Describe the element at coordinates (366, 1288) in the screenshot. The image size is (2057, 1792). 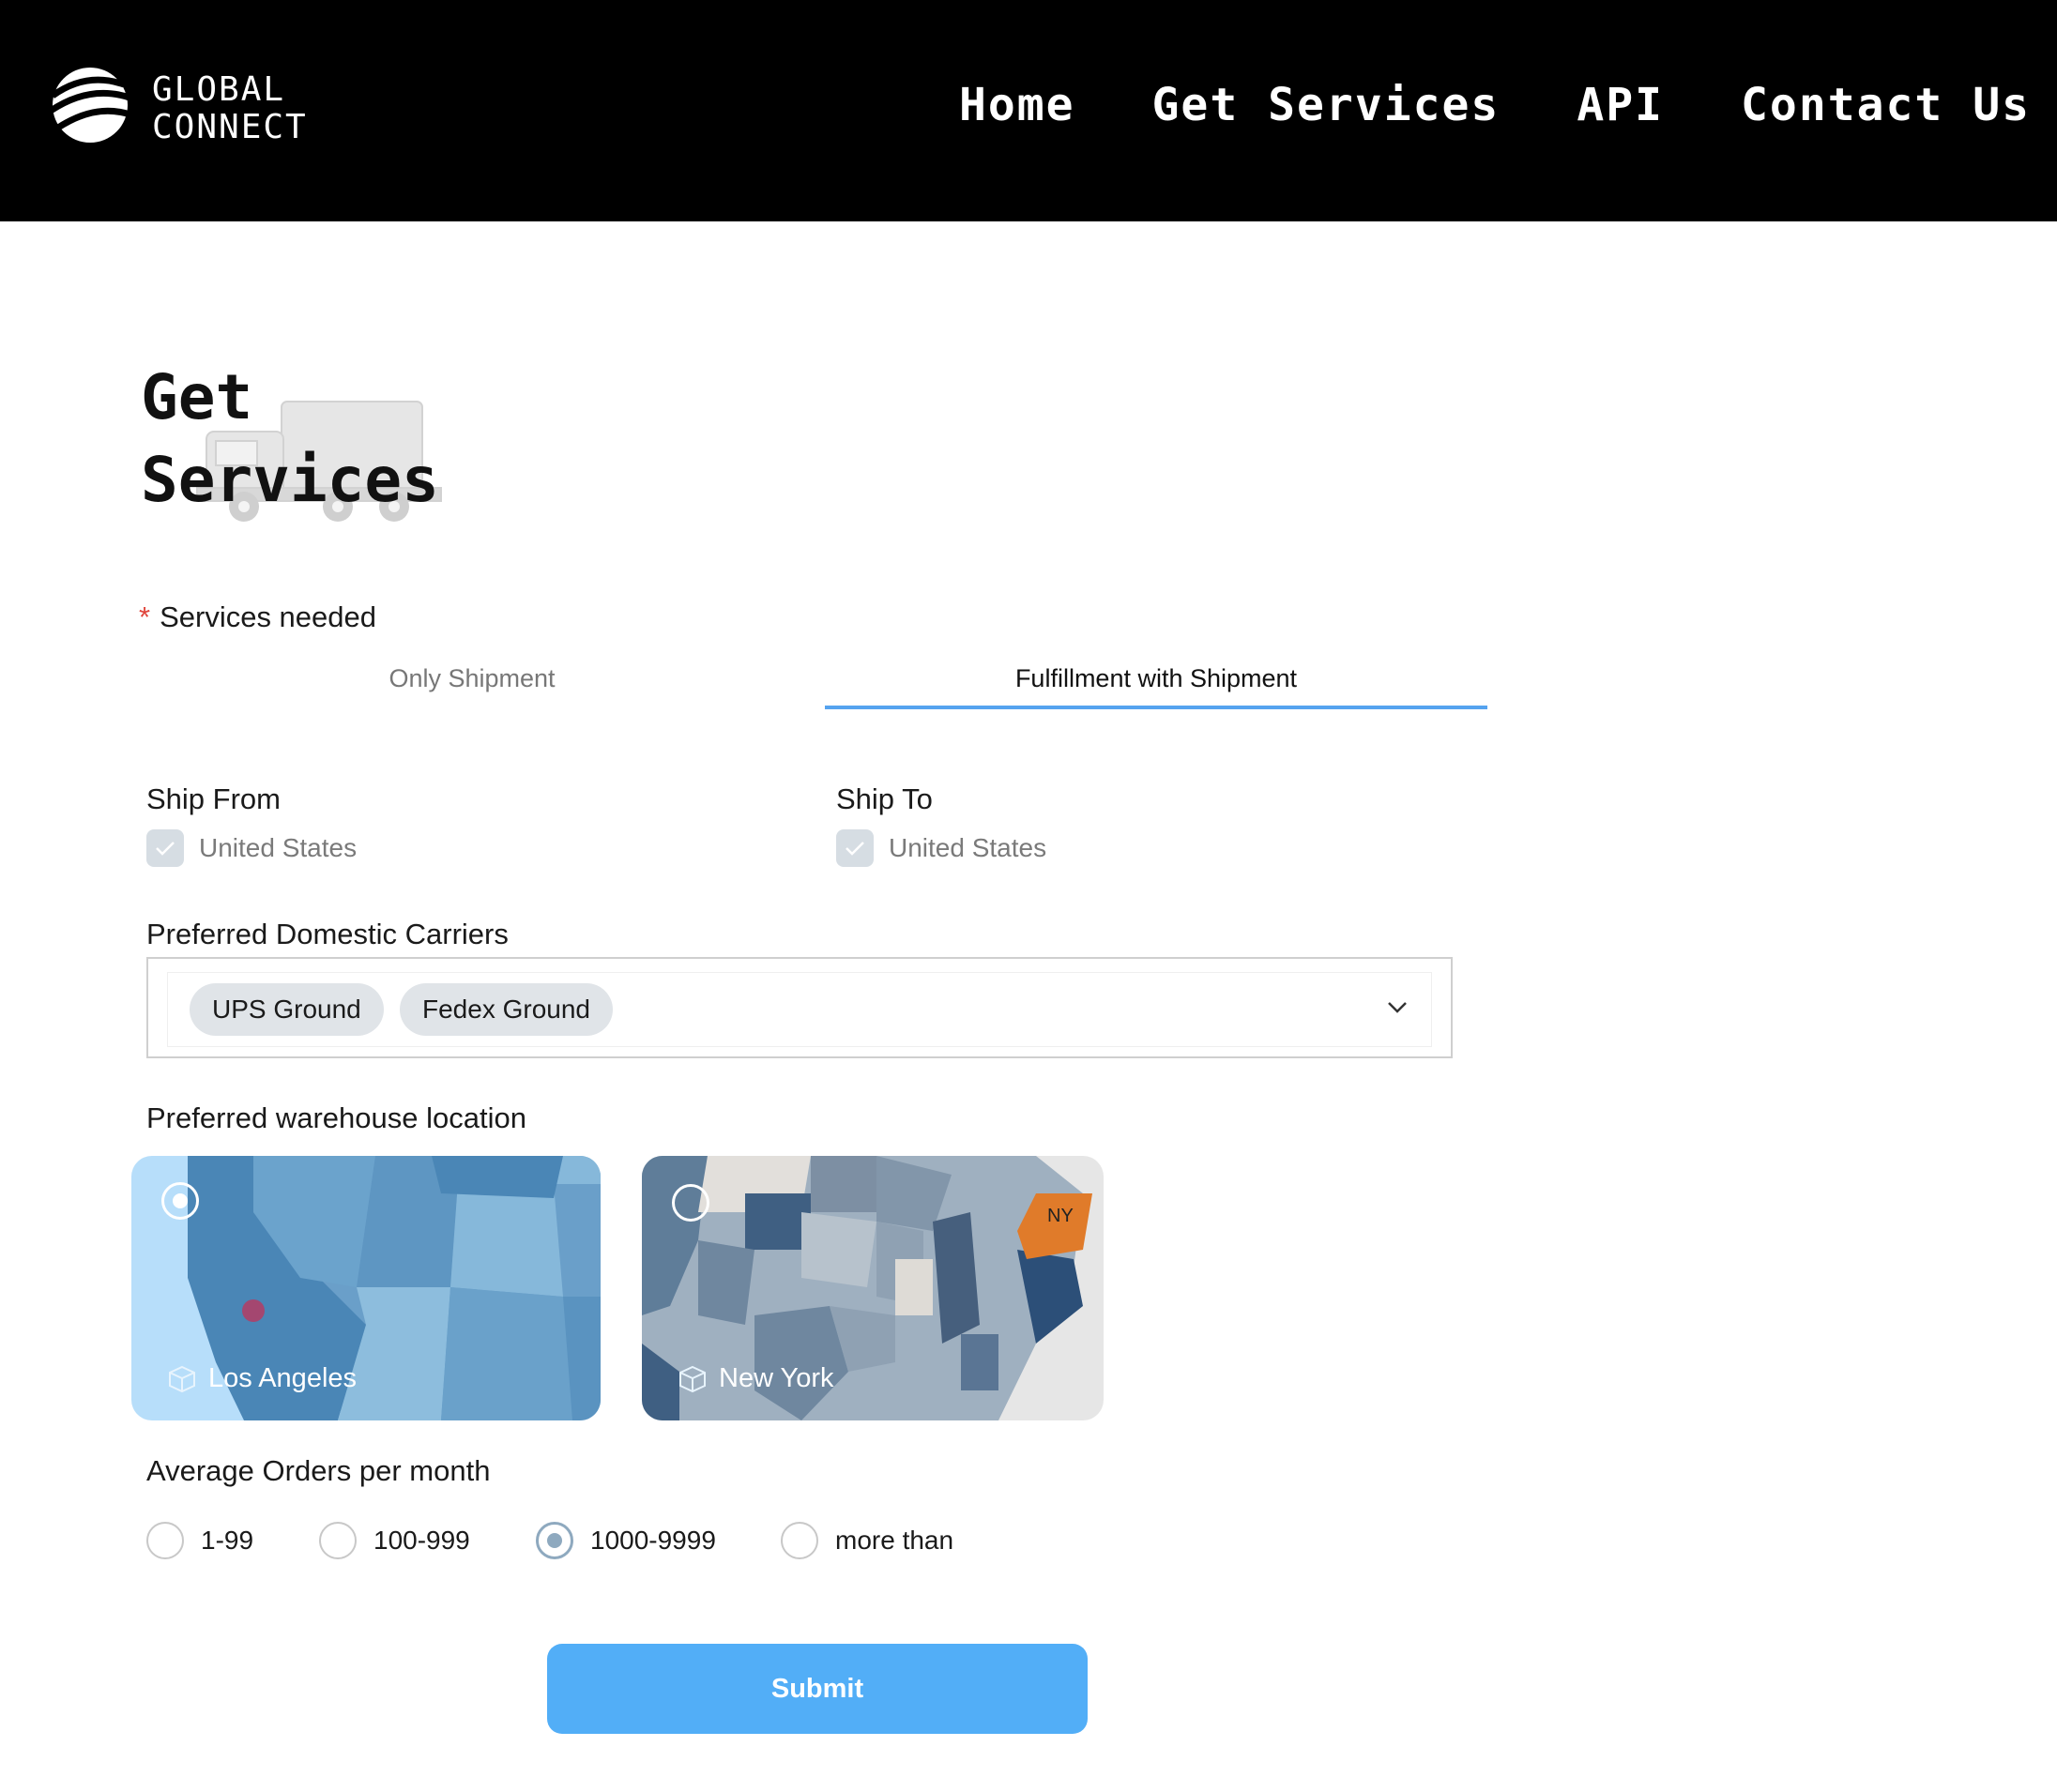
I see `warehouse-option-los-angeles: Los Angeles` at that location.